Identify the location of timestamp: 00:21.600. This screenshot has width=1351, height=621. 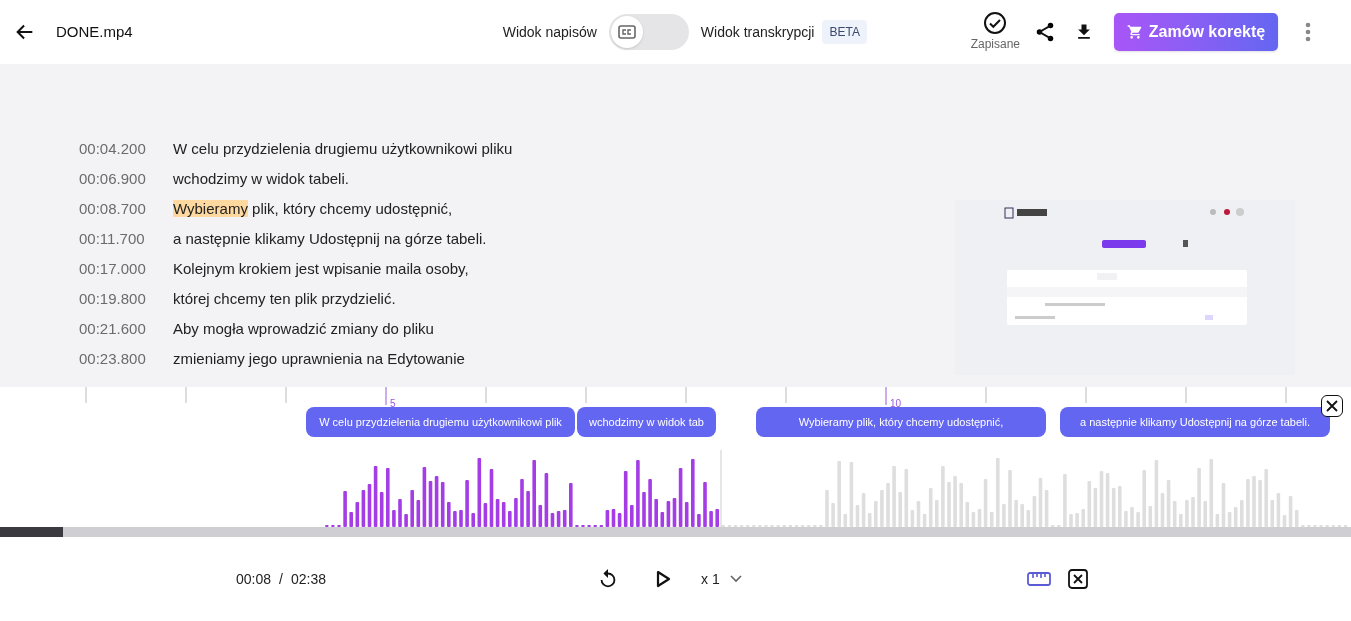
(126, 329).